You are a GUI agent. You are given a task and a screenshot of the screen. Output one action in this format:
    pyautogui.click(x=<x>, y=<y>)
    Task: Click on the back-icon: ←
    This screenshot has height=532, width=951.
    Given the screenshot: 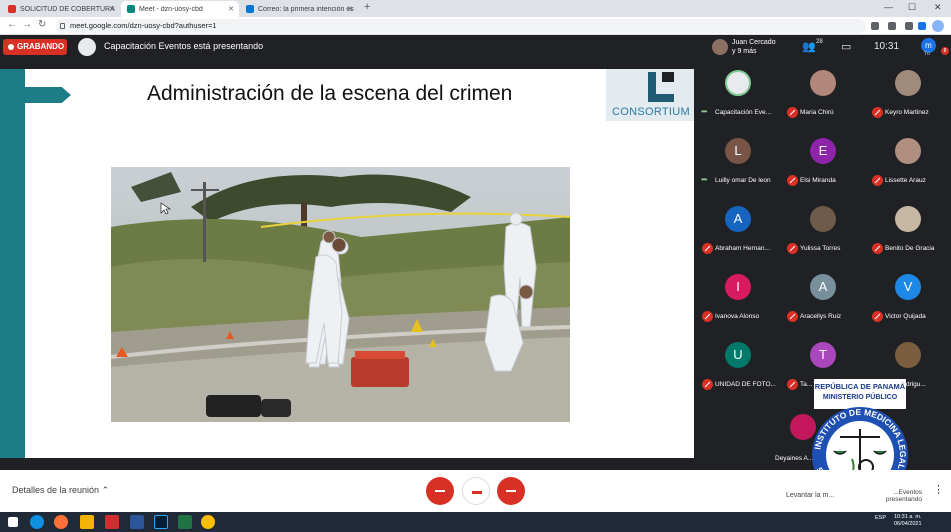 What is the action you would take?
    pyautogui.click(x=12, y=24)
    